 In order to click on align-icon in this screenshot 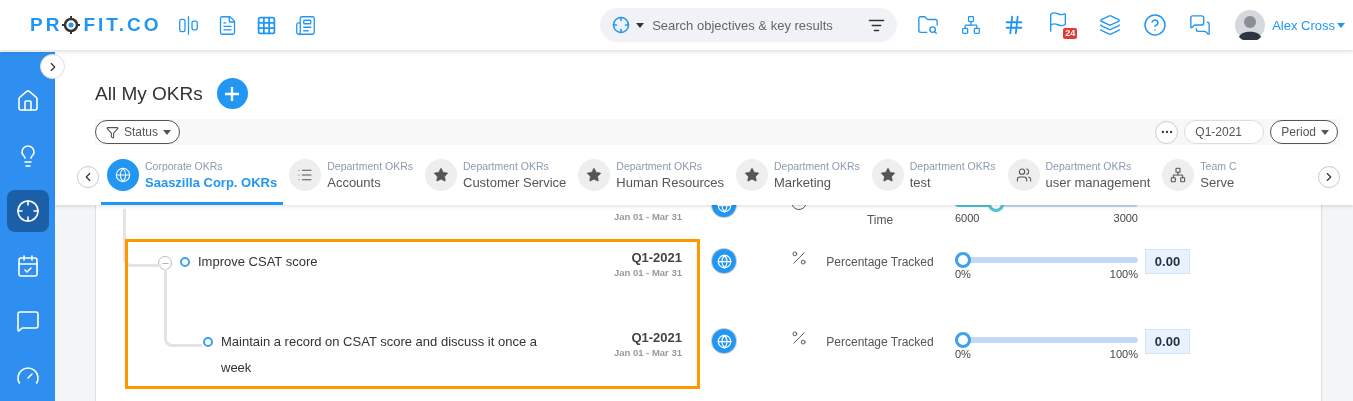, I will do `click(188, 25)`.